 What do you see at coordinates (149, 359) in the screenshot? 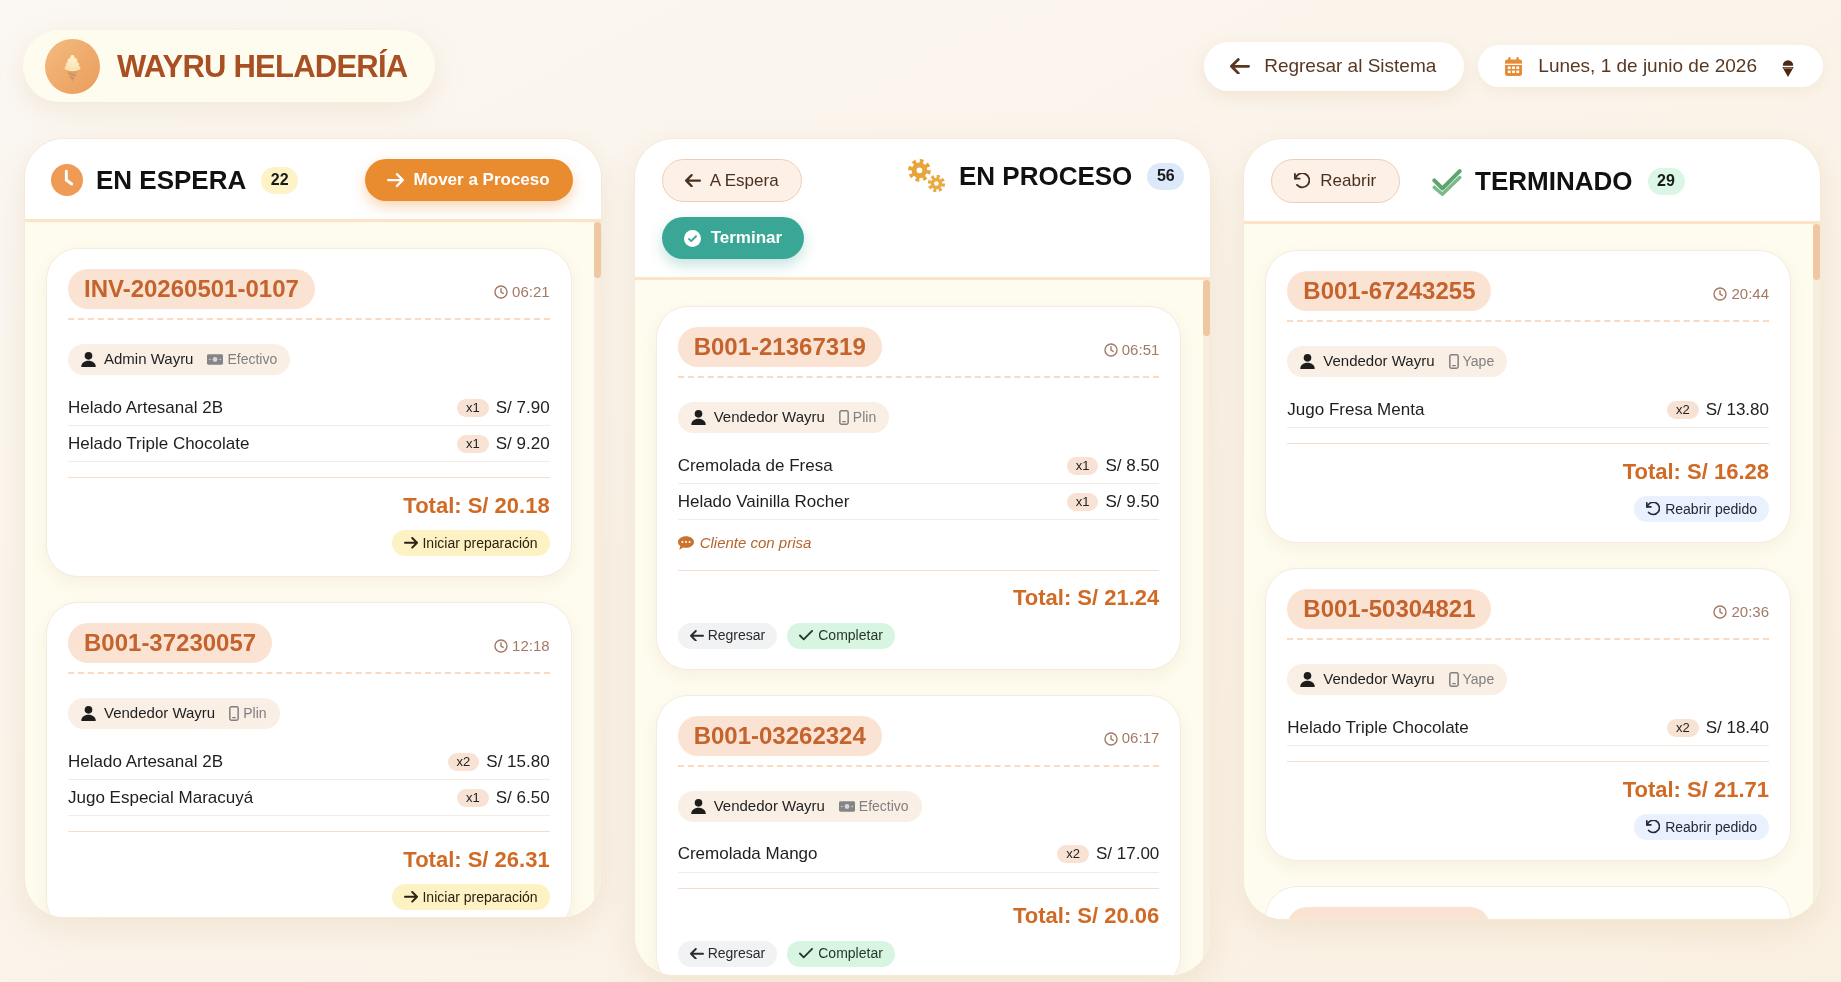
I see `seller-name: Admin Wayru` at bounding box center [149, 359].